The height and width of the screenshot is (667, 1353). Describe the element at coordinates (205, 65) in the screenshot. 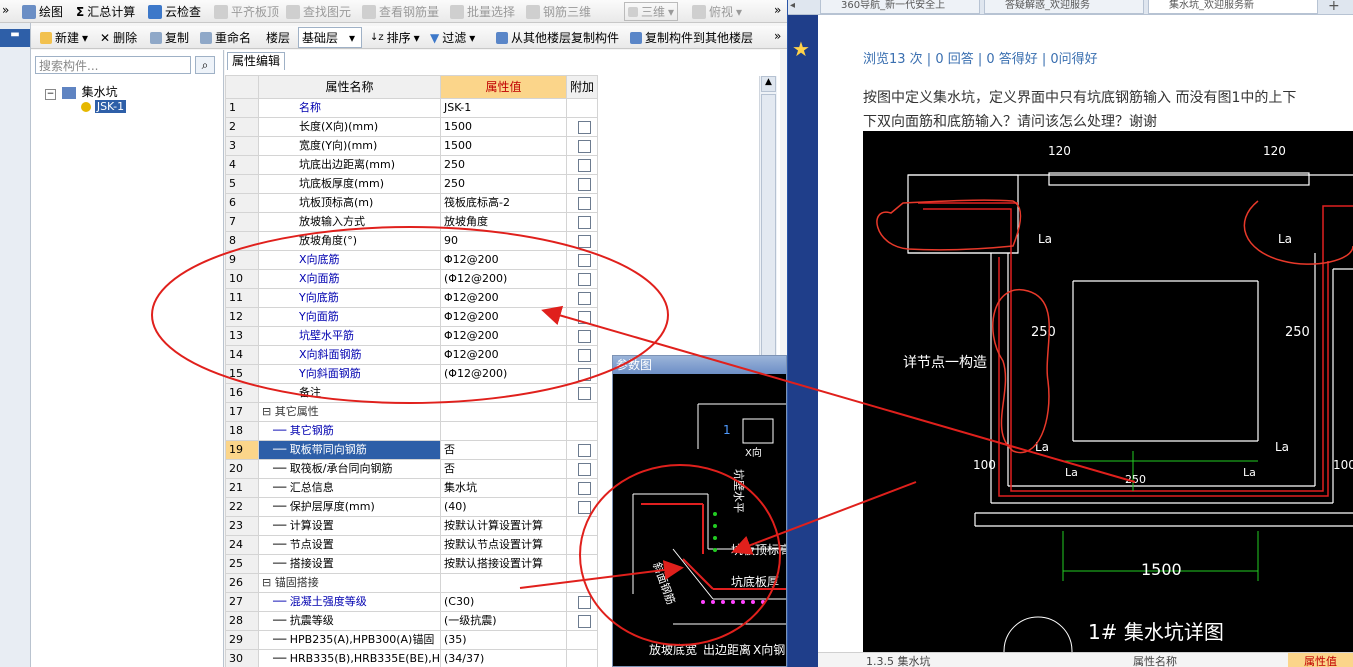

I see `search-icon: ⌕` at that location.